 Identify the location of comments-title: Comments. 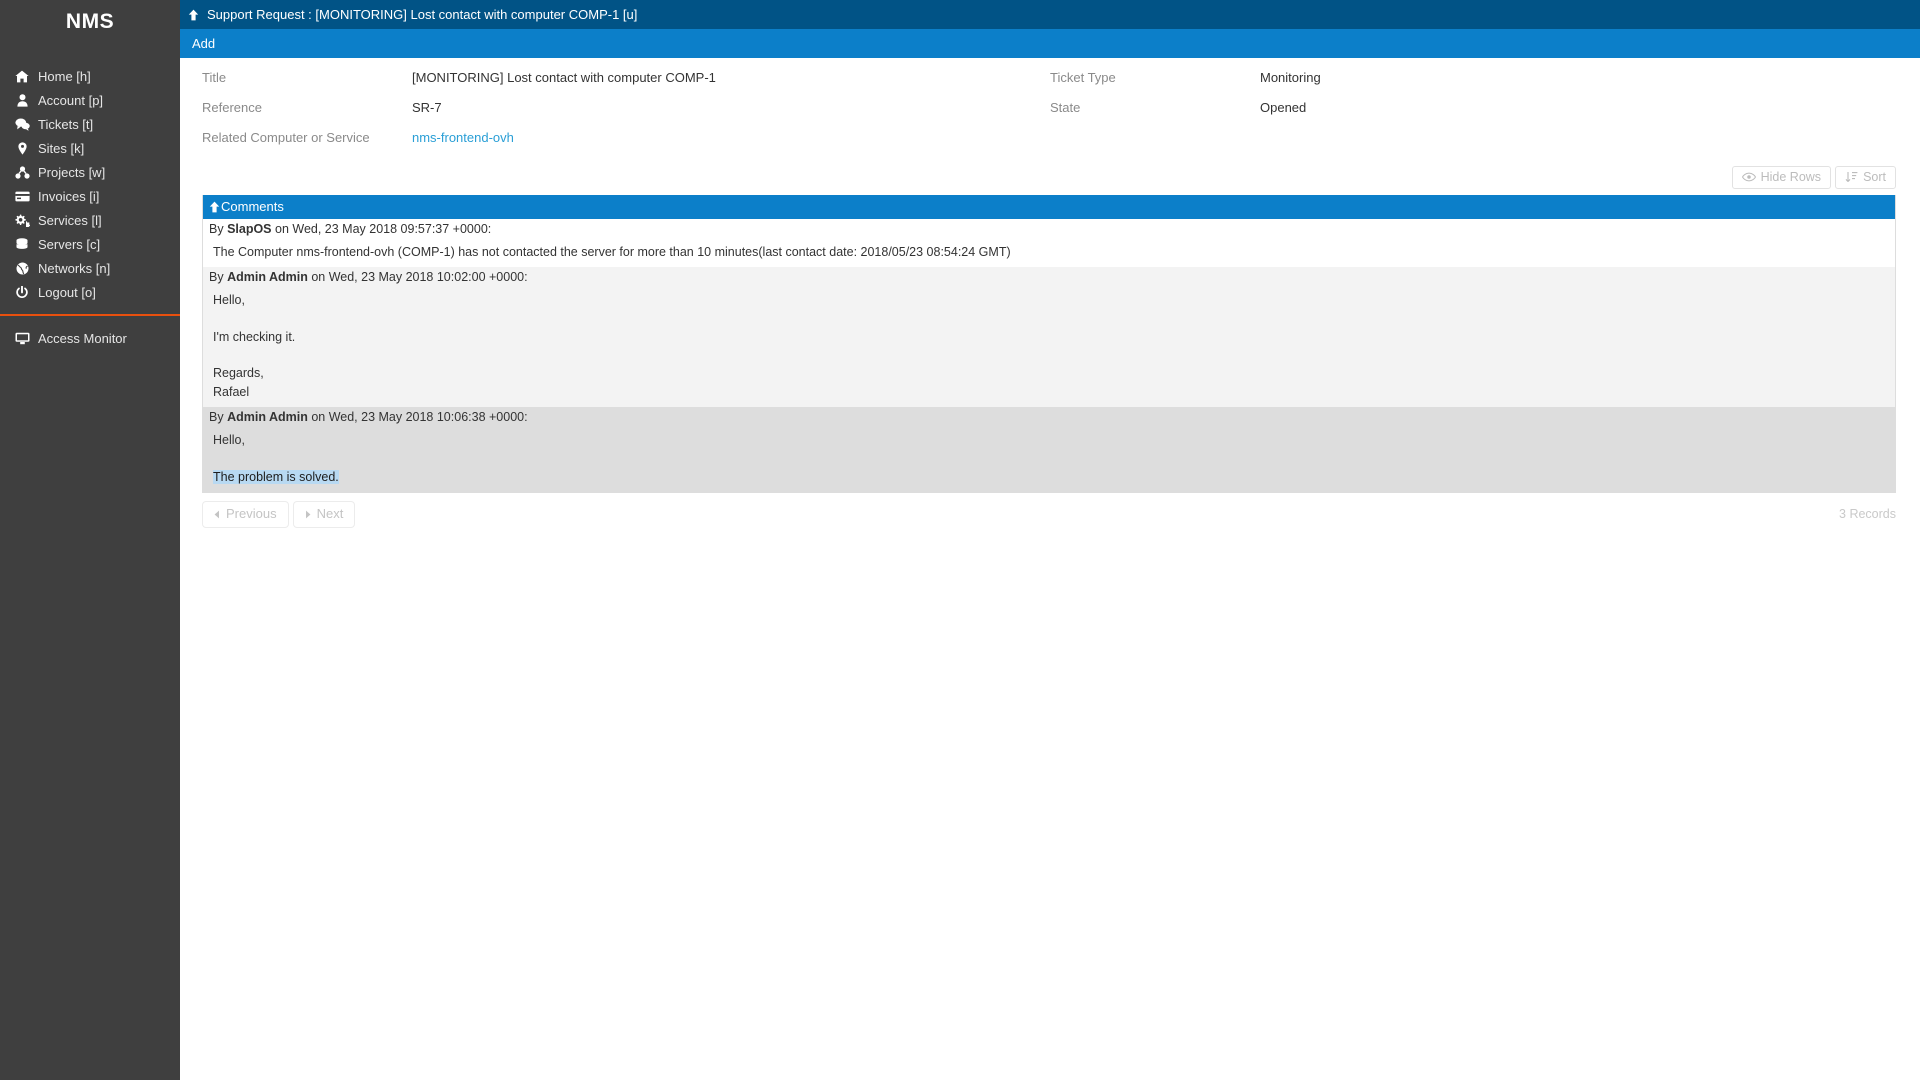
(252, 206).